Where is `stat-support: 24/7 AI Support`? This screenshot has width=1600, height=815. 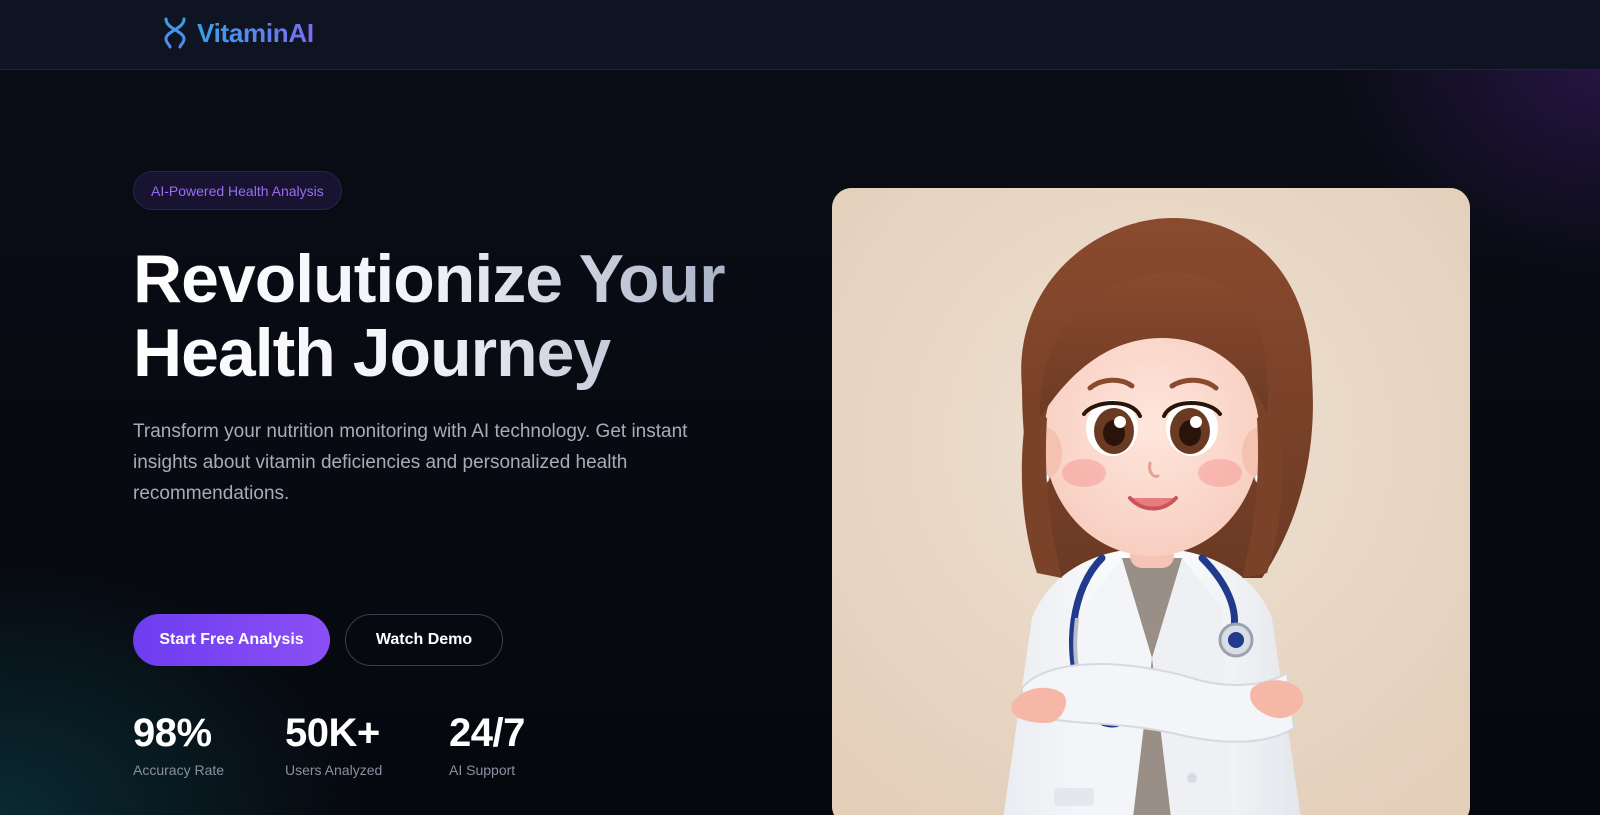
stat-support: 24/7 AI Support is located at coordinates (487, 744).